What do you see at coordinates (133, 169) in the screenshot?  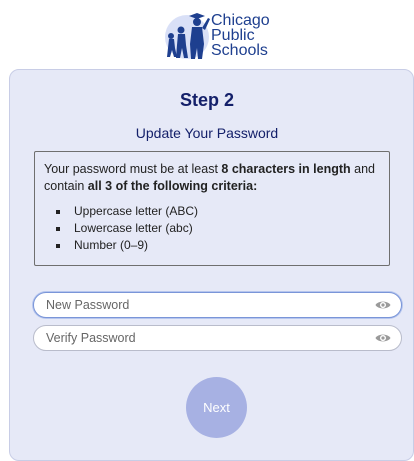 I see `criteria-intro-prefix: Your password must be at least` at bounding box center [133, 169].